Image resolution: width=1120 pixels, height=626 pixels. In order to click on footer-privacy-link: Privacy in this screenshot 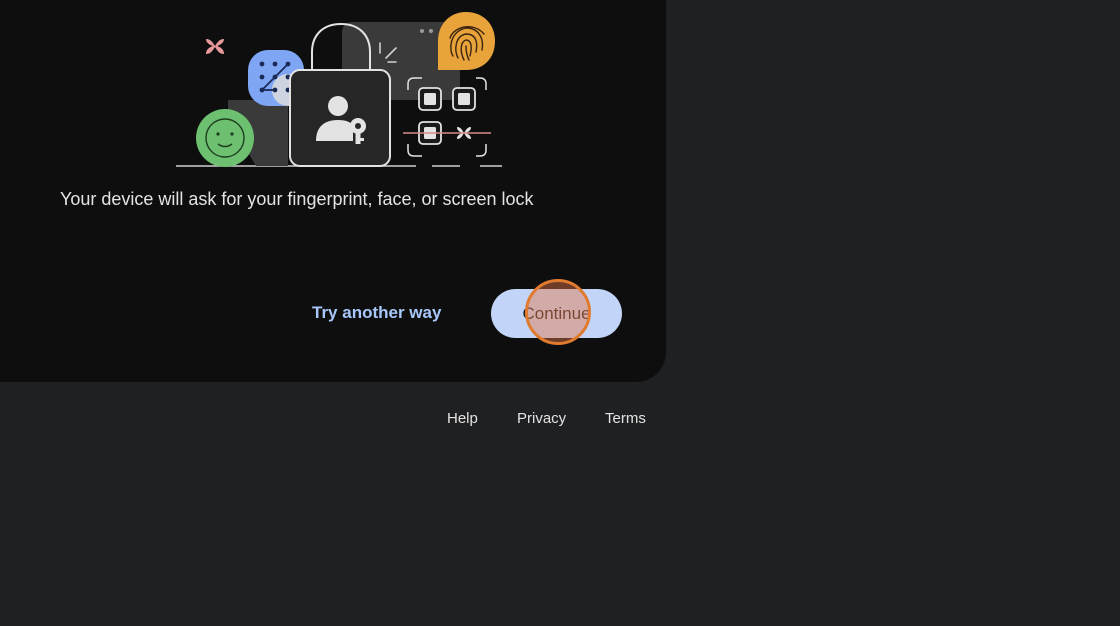, I will do `click(541, 418)`.